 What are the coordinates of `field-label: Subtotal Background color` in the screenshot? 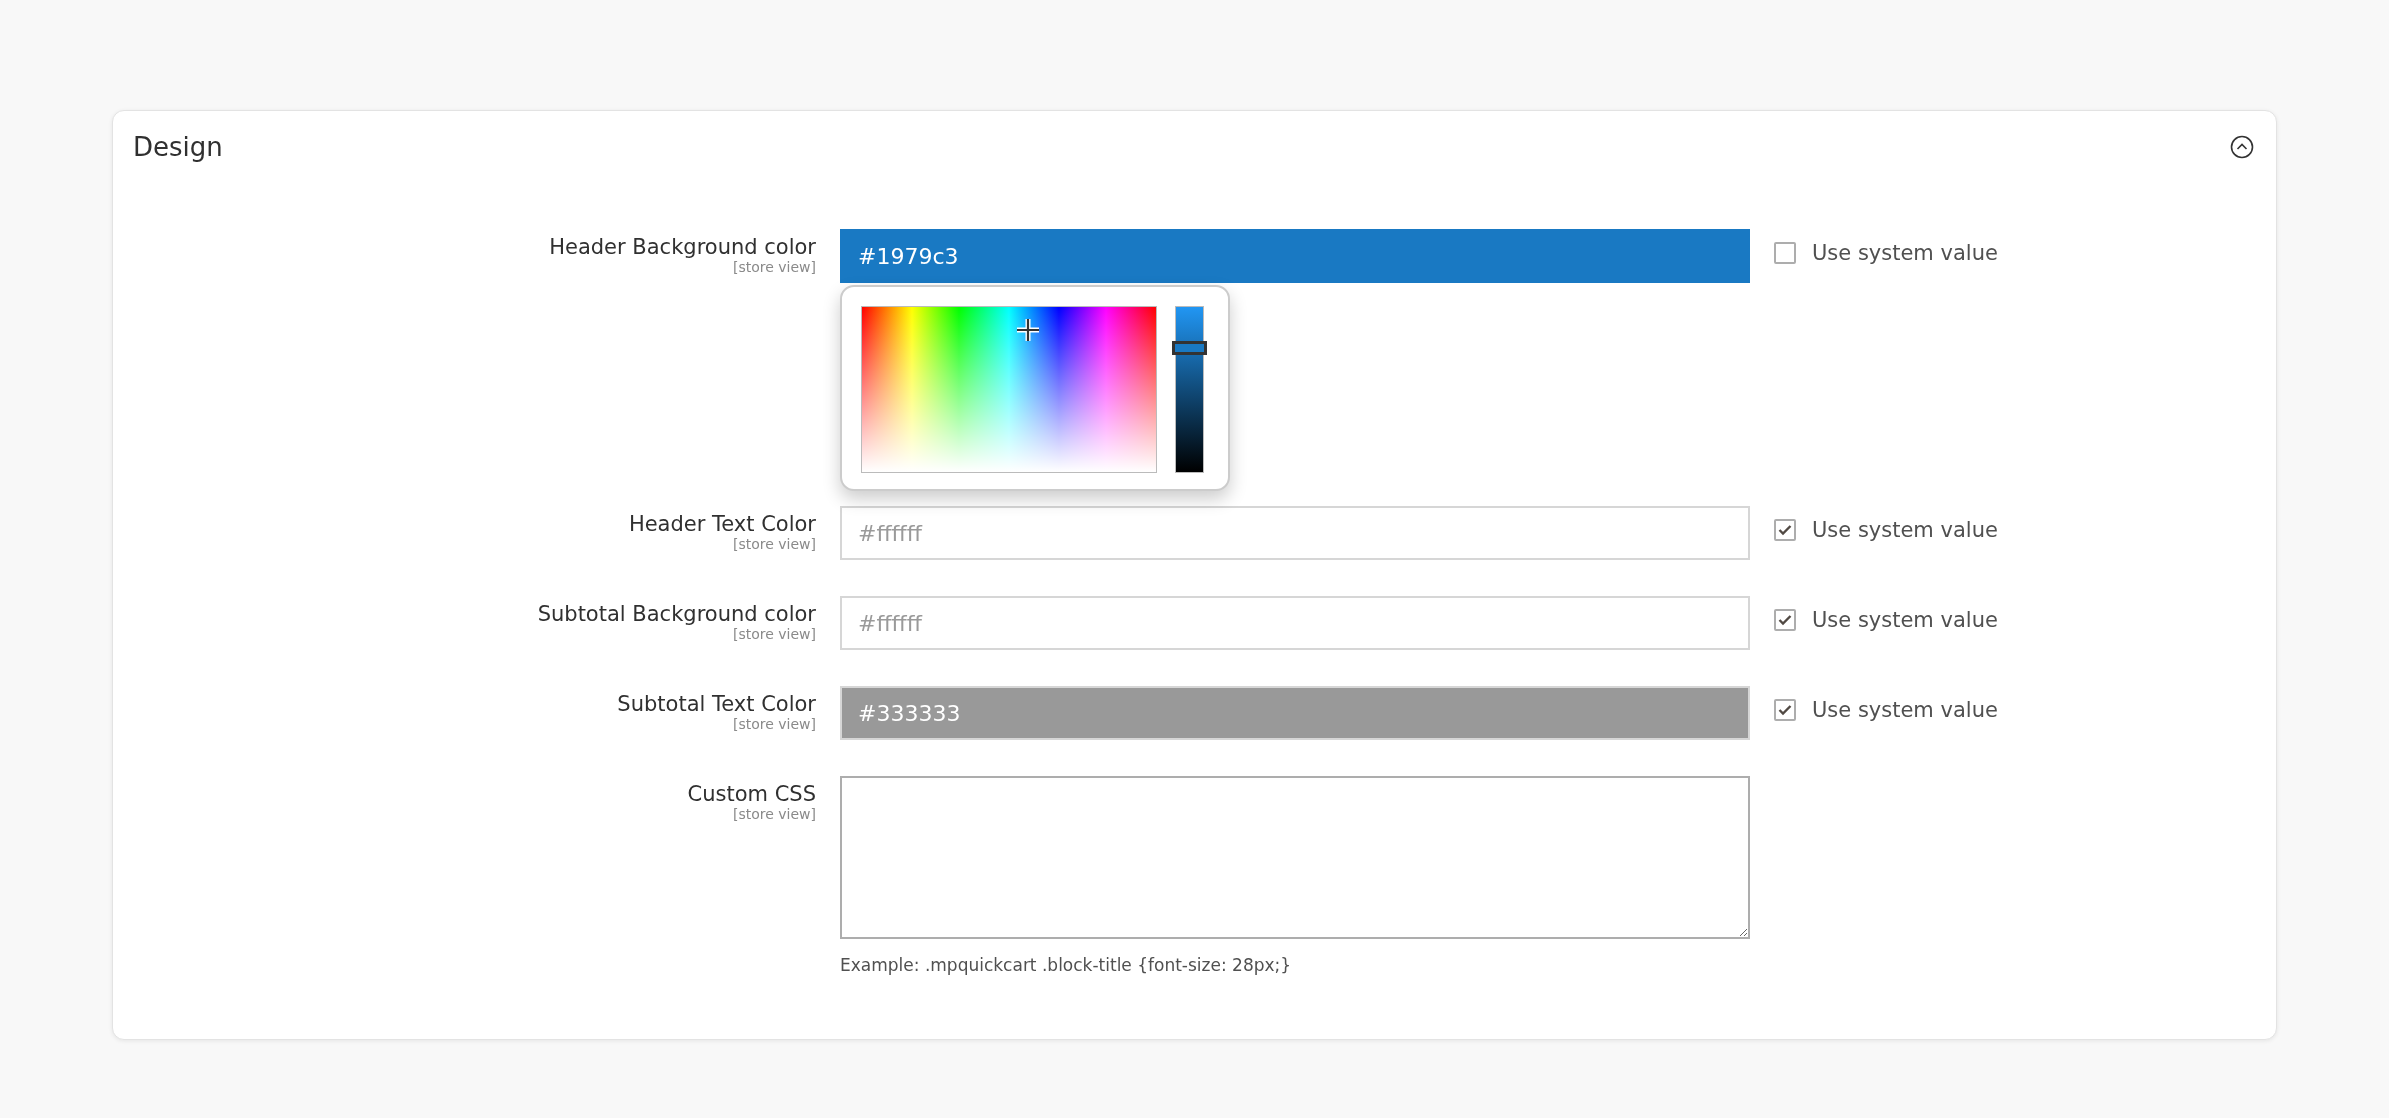 It's located at (676, 614).